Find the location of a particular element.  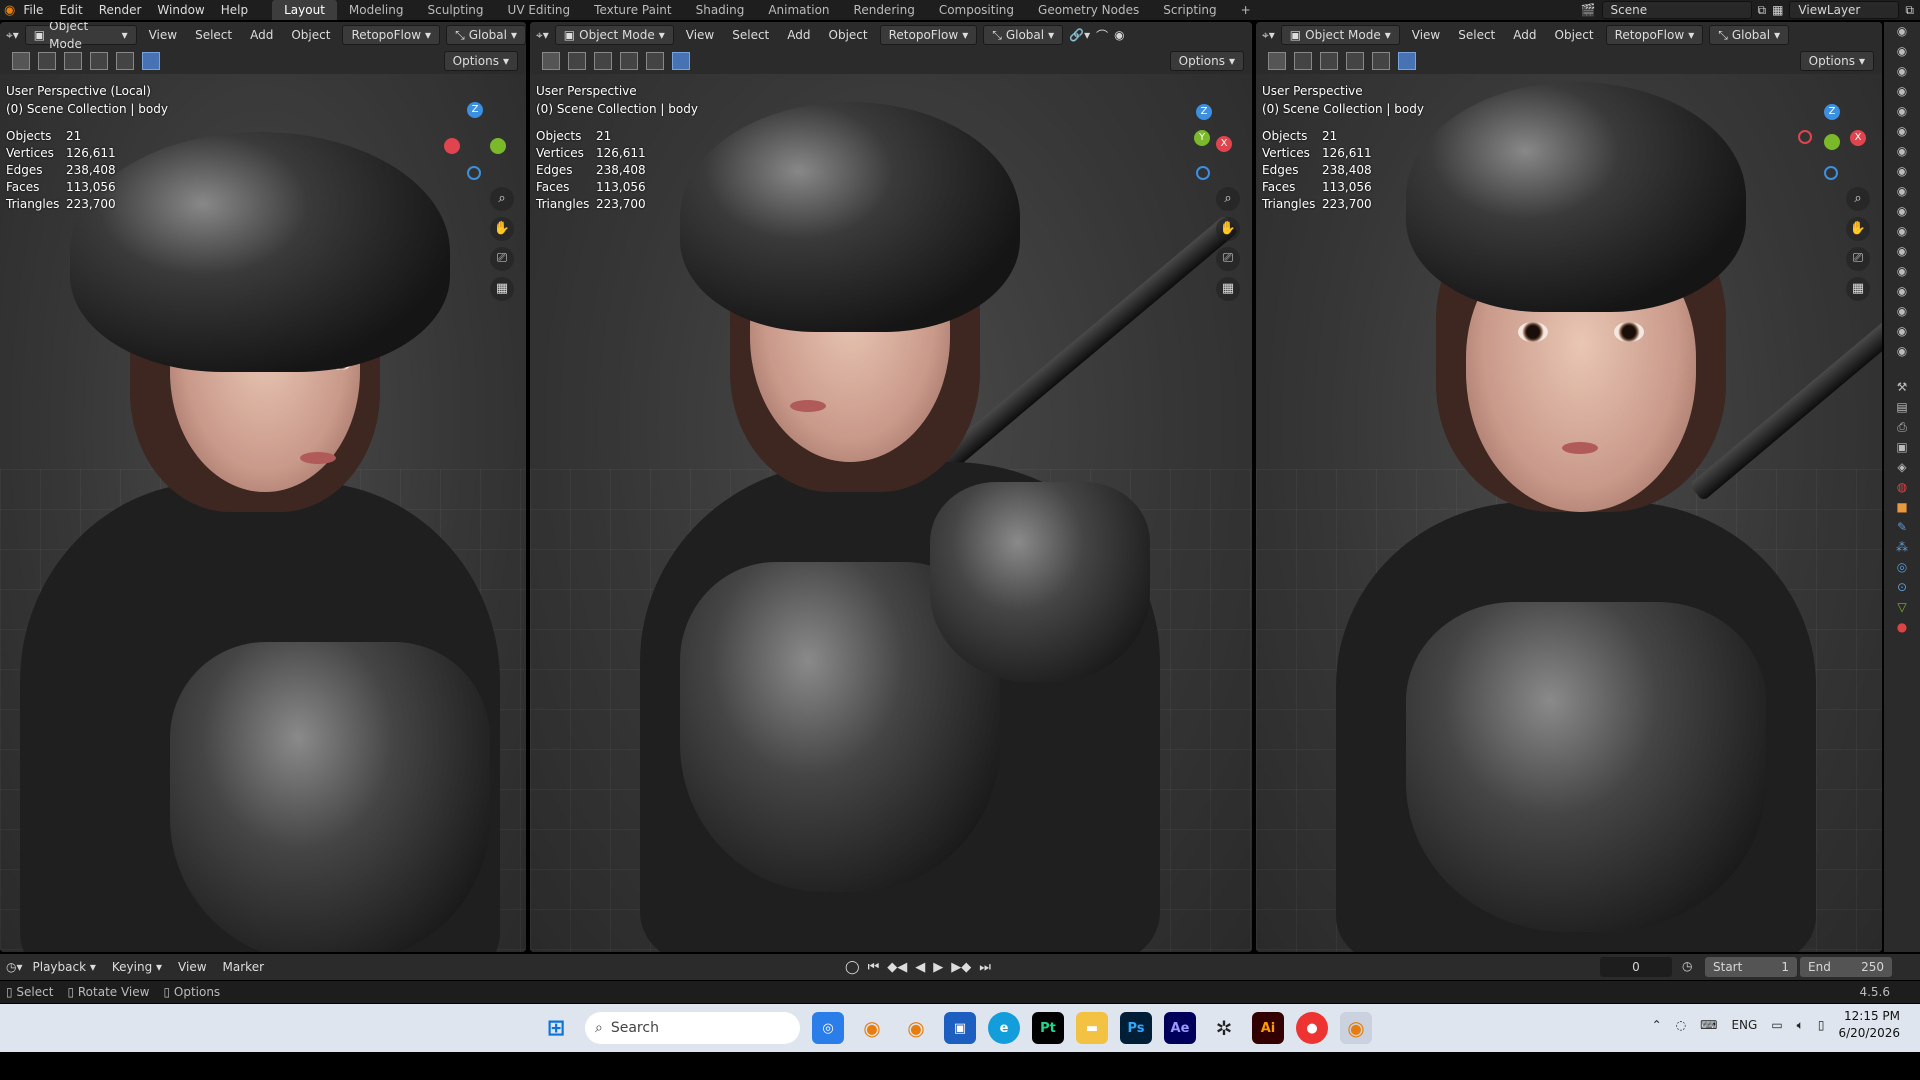

navigation-gizmo: Z Y X is located at coordinates (1201, 142).